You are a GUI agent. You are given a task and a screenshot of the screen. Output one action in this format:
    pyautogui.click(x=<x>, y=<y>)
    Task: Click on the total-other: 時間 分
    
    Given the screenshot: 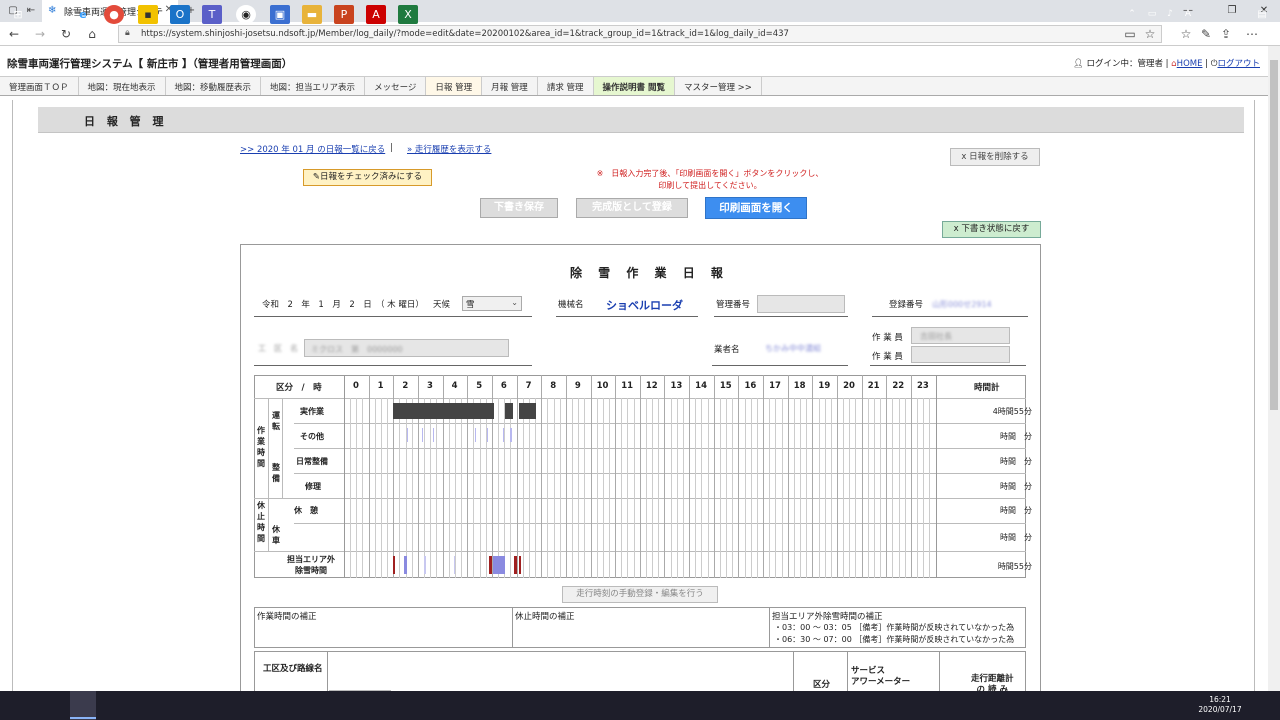 What is the action you would take?
    pyautogui.click(x=1016, y=436)
    